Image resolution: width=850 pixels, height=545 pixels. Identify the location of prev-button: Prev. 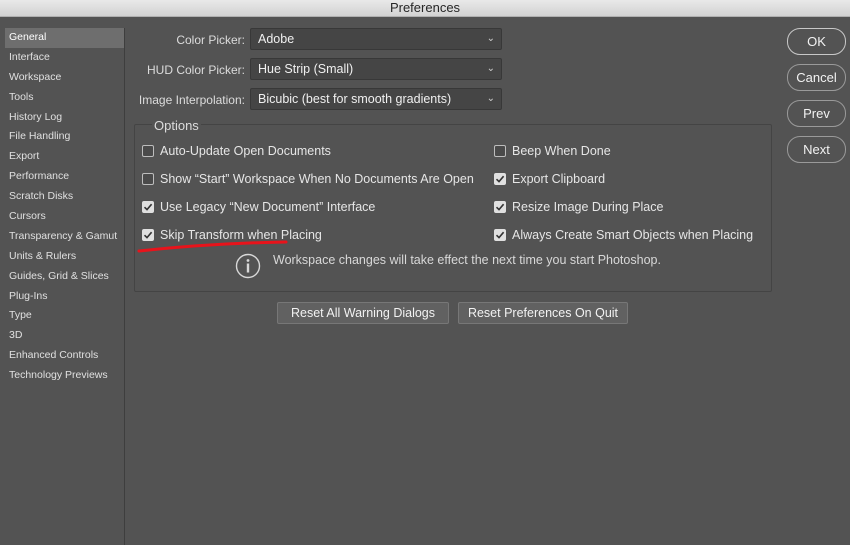
(816, 113).